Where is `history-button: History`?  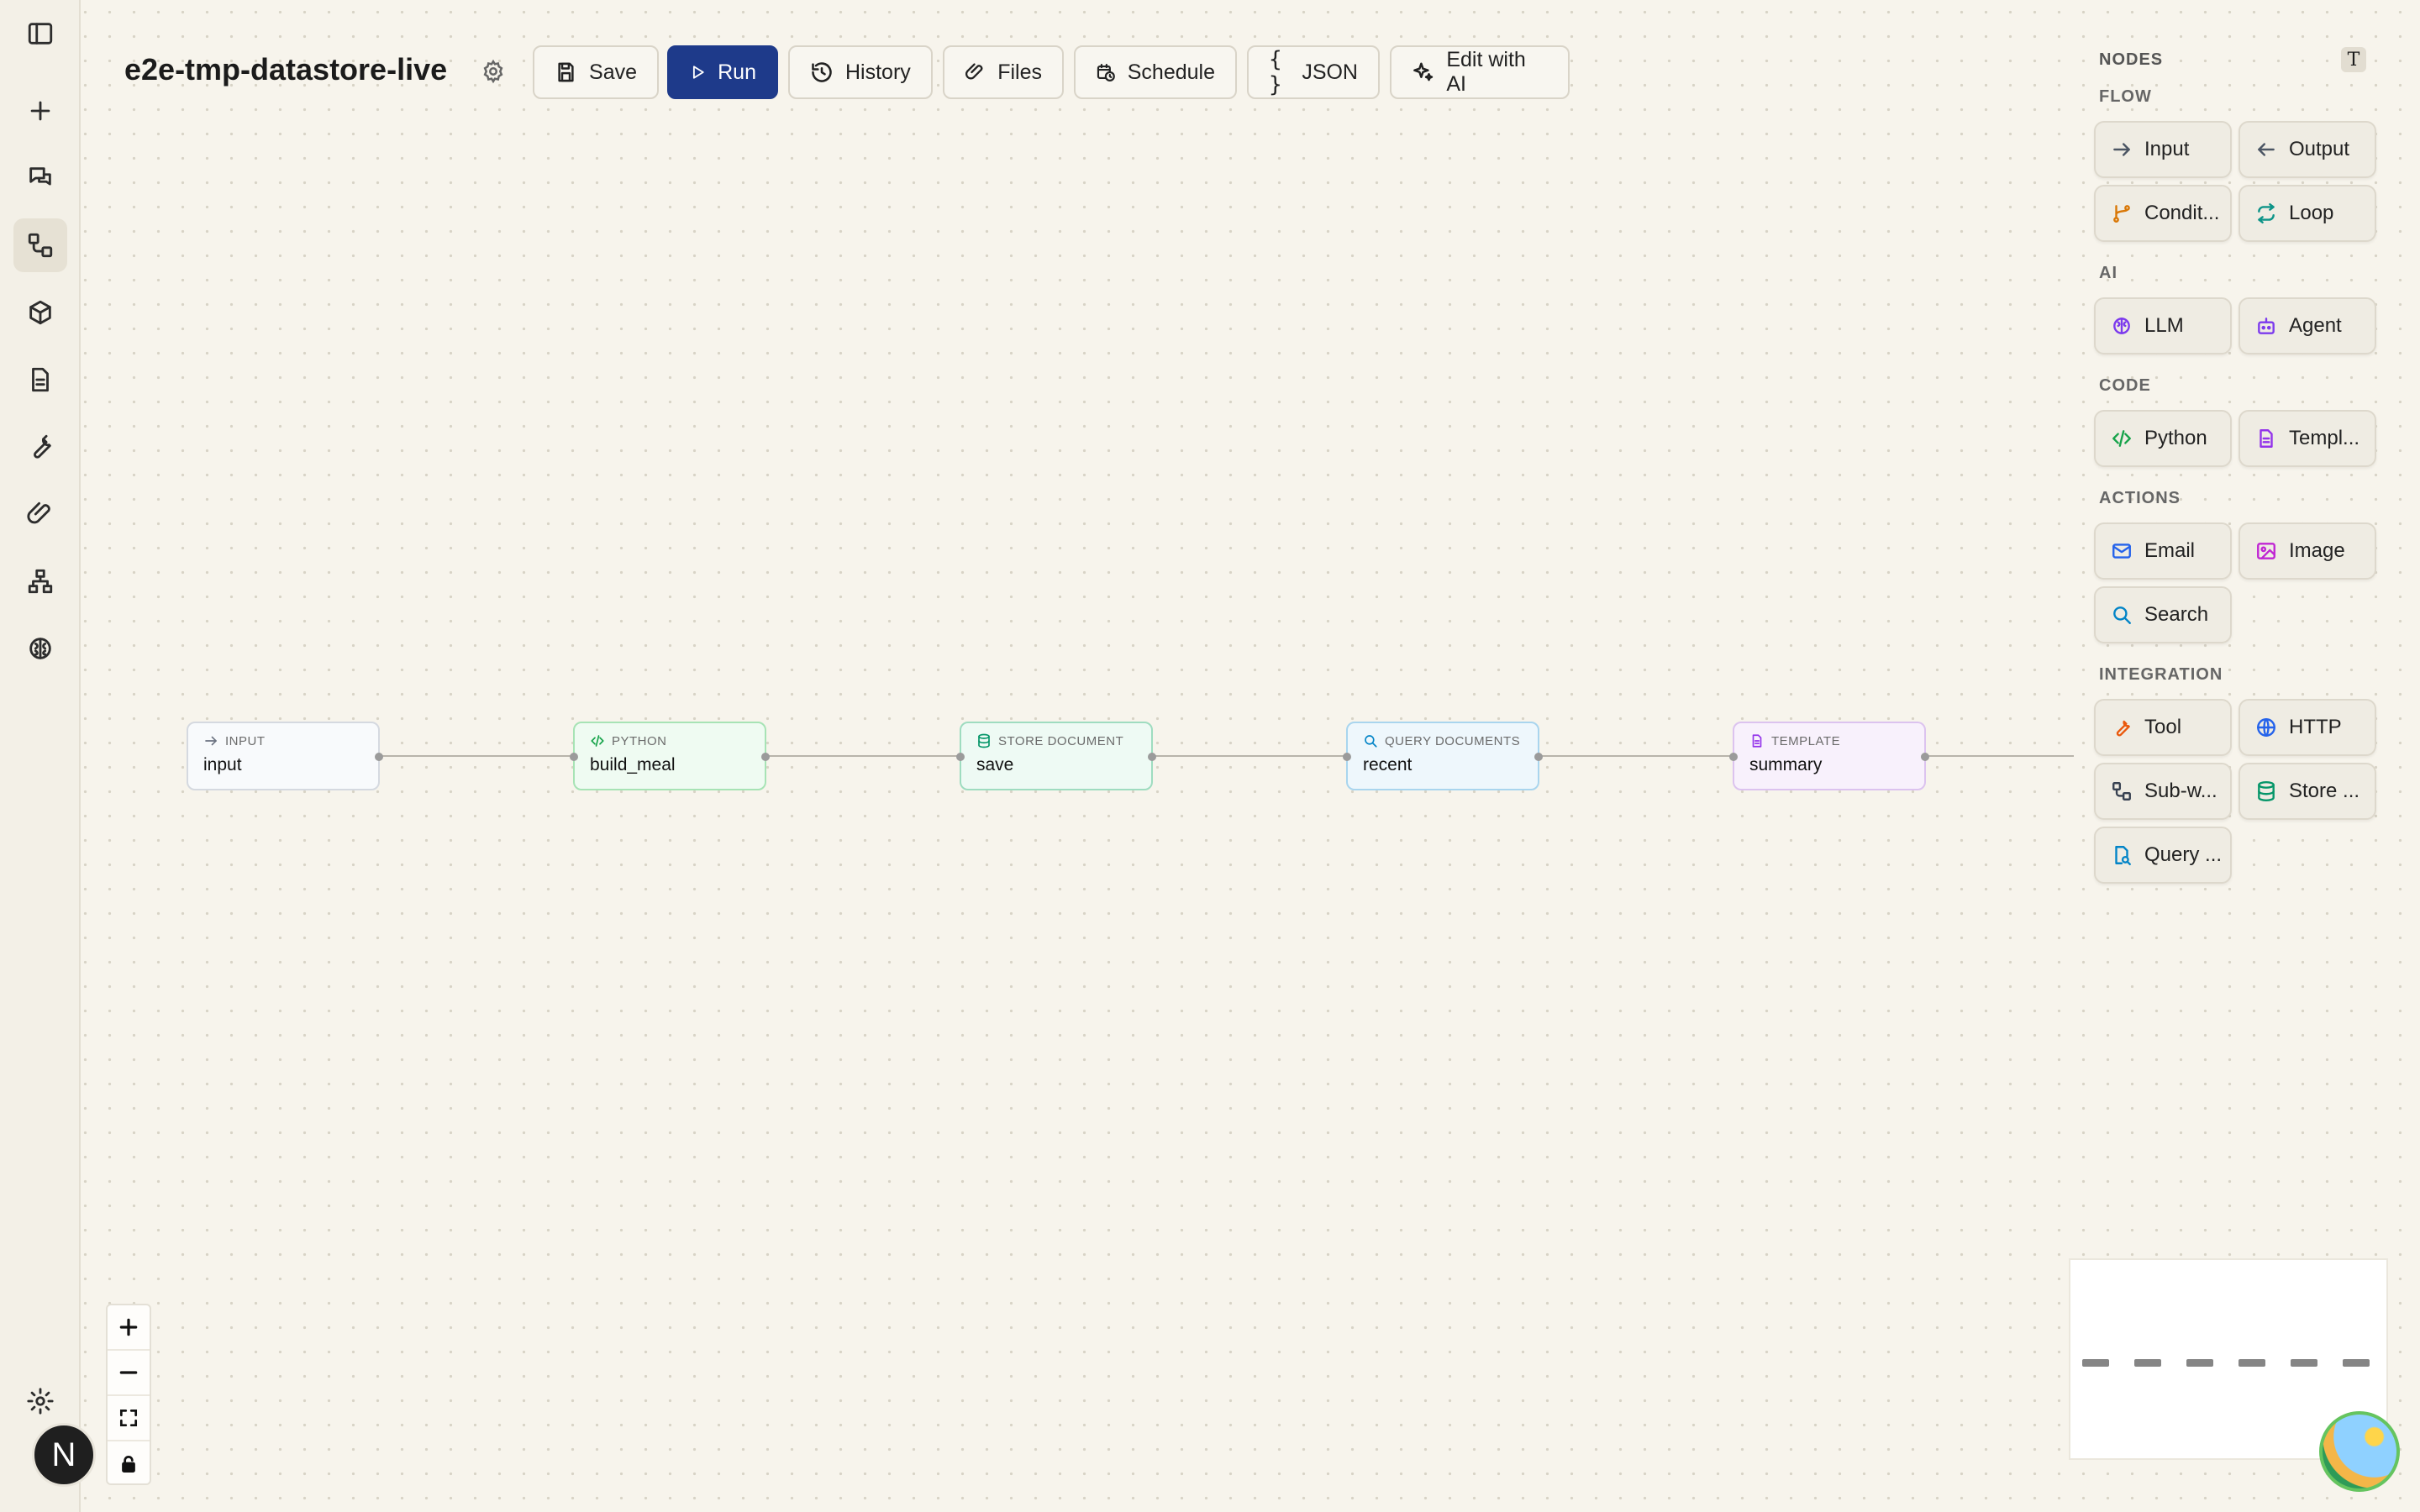
history-button: History is located at coordinates (861, 72).